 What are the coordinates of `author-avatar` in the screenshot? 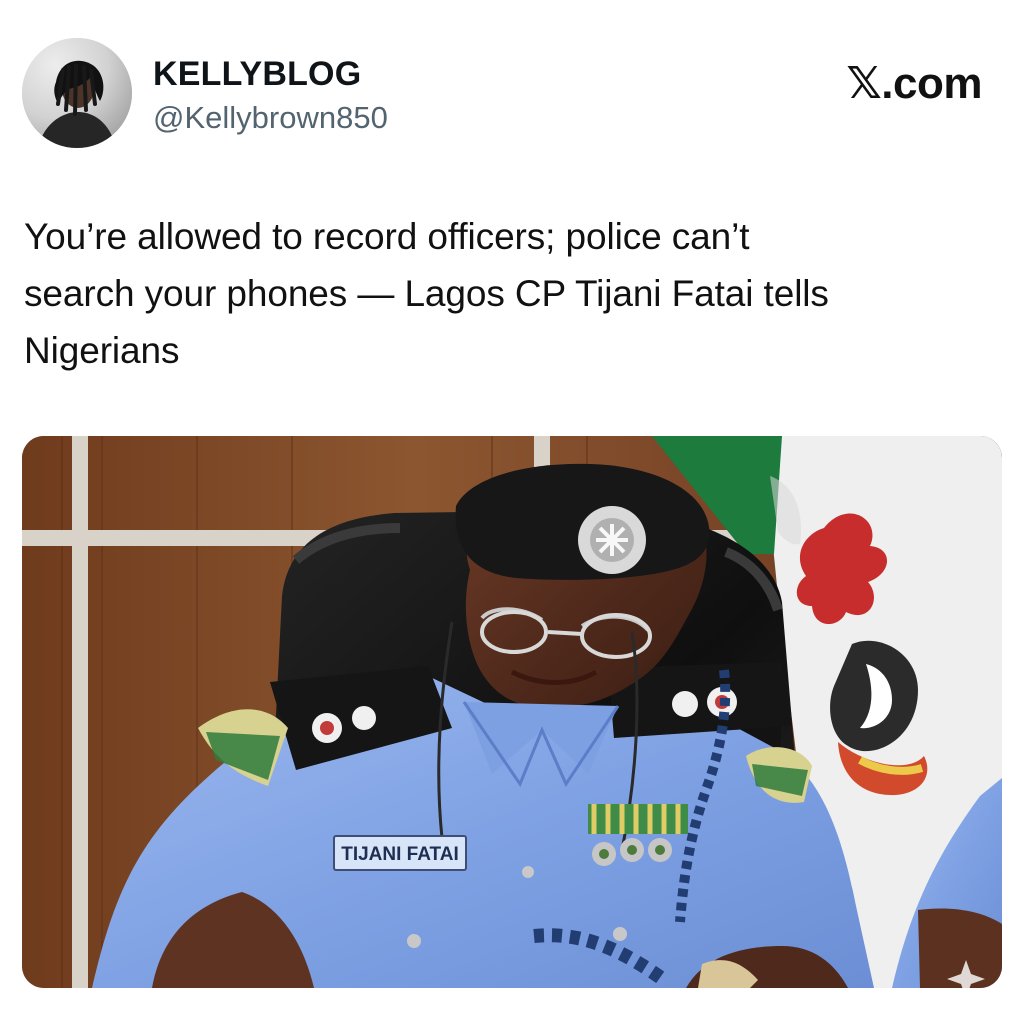 It's located at (77, 93).